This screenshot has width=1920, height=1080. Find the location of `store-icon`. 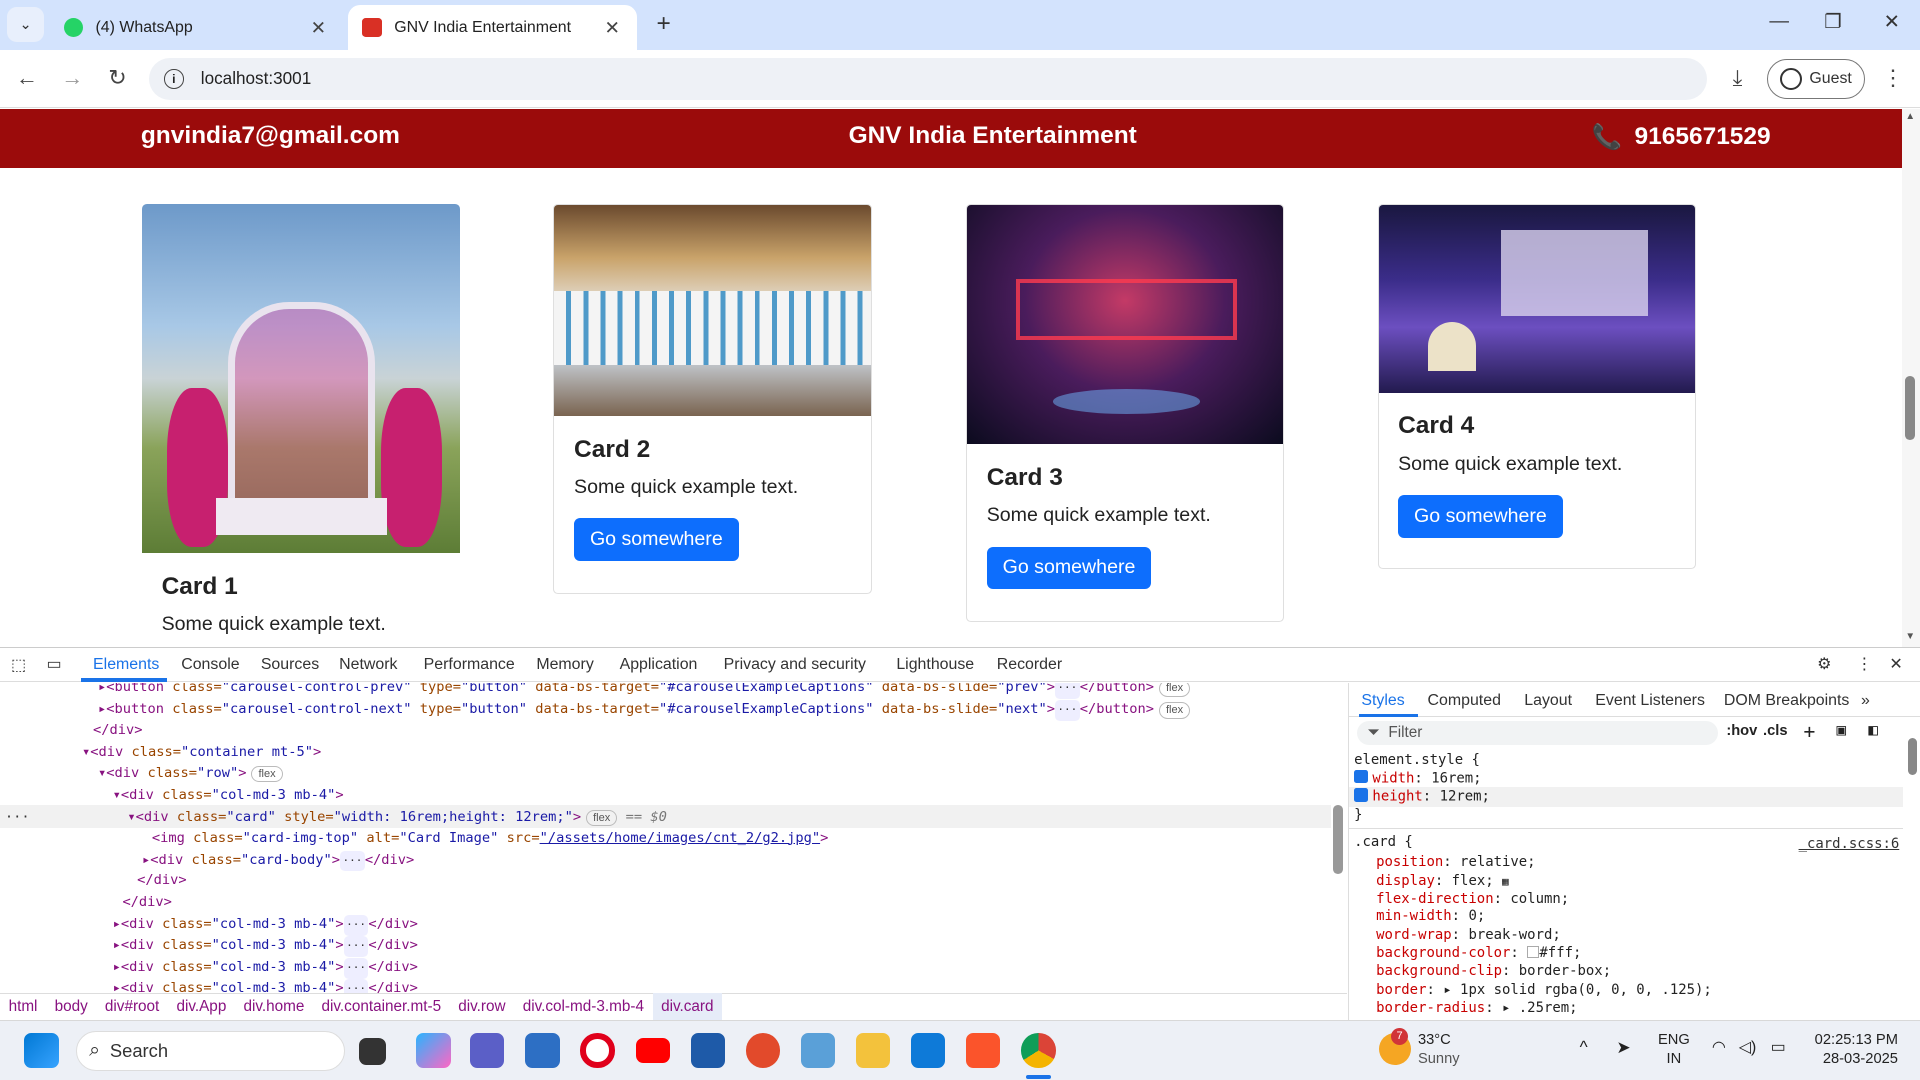

store-icon is located at coordinates (542, 1050).